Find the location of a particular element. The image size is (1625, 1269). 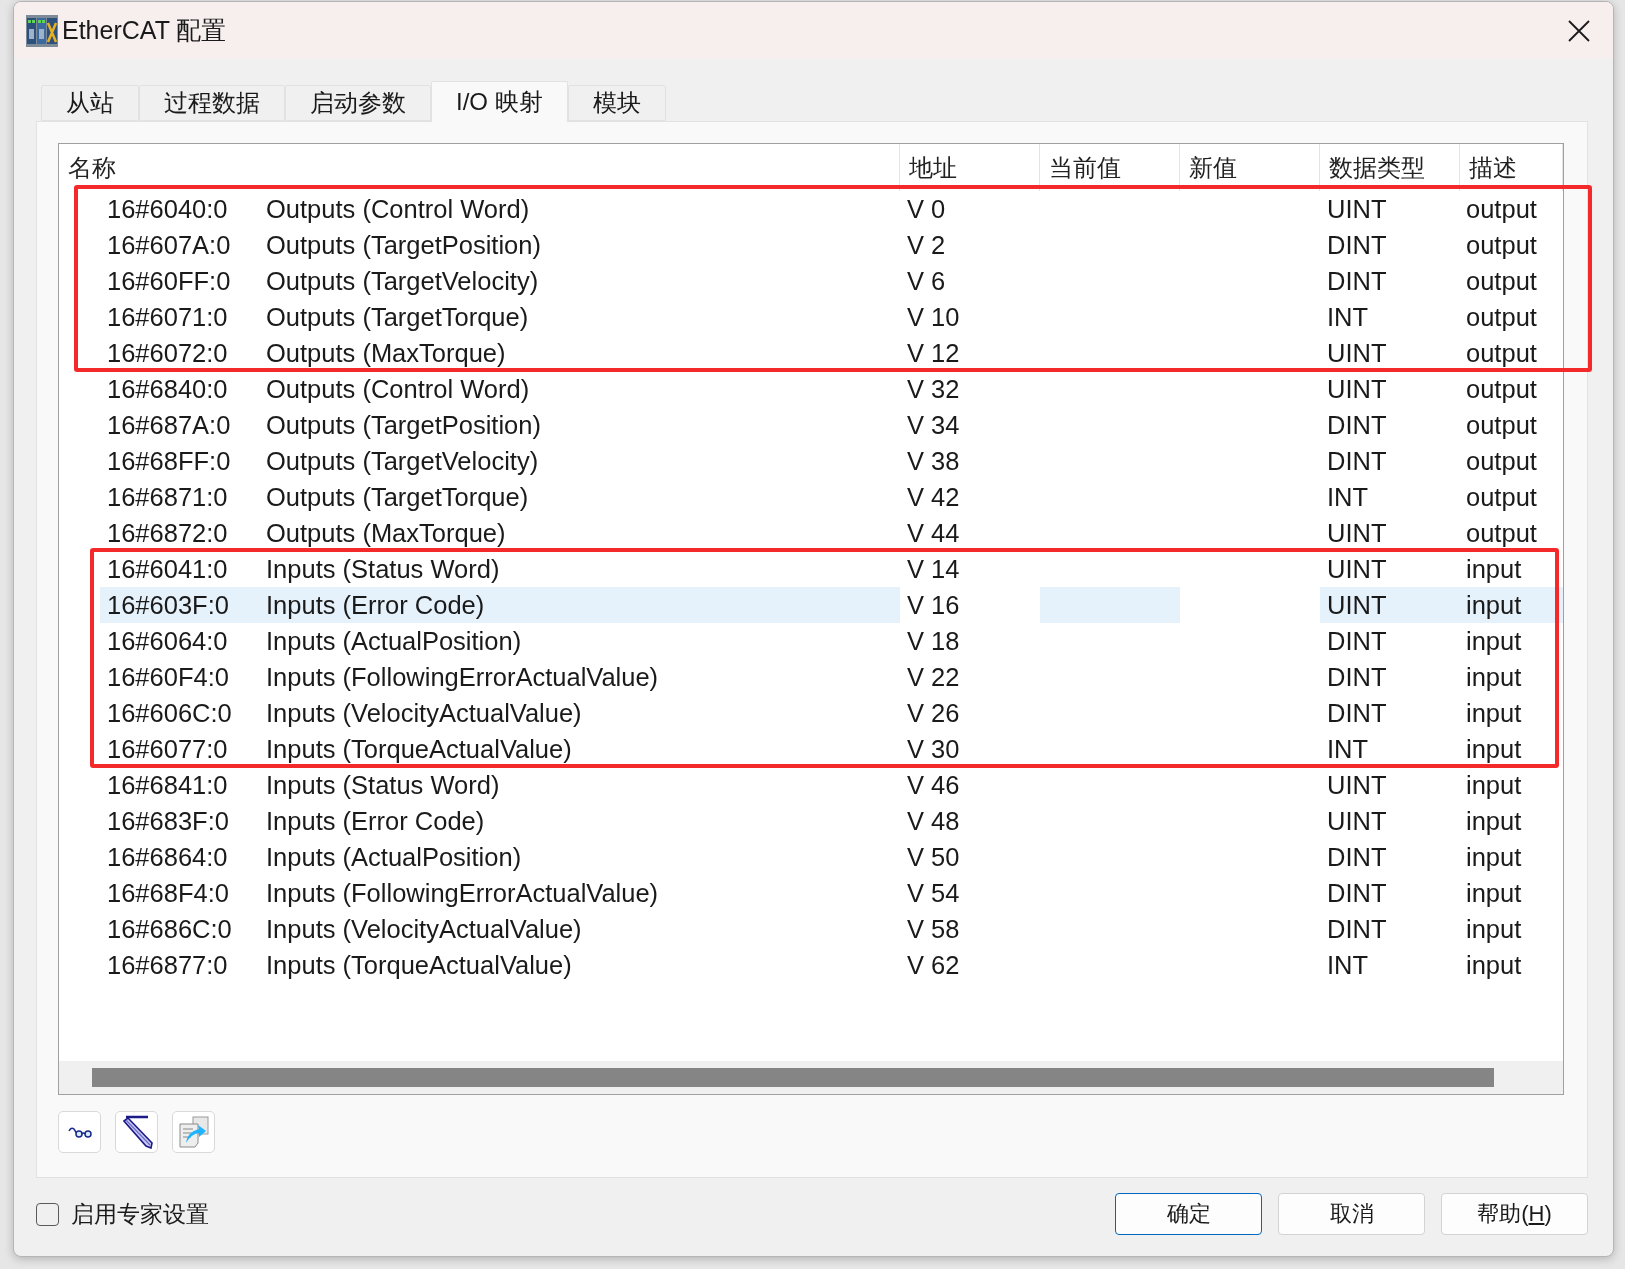

table-cell-text: 16#68F4:0 is located at coordinates (168, 893).